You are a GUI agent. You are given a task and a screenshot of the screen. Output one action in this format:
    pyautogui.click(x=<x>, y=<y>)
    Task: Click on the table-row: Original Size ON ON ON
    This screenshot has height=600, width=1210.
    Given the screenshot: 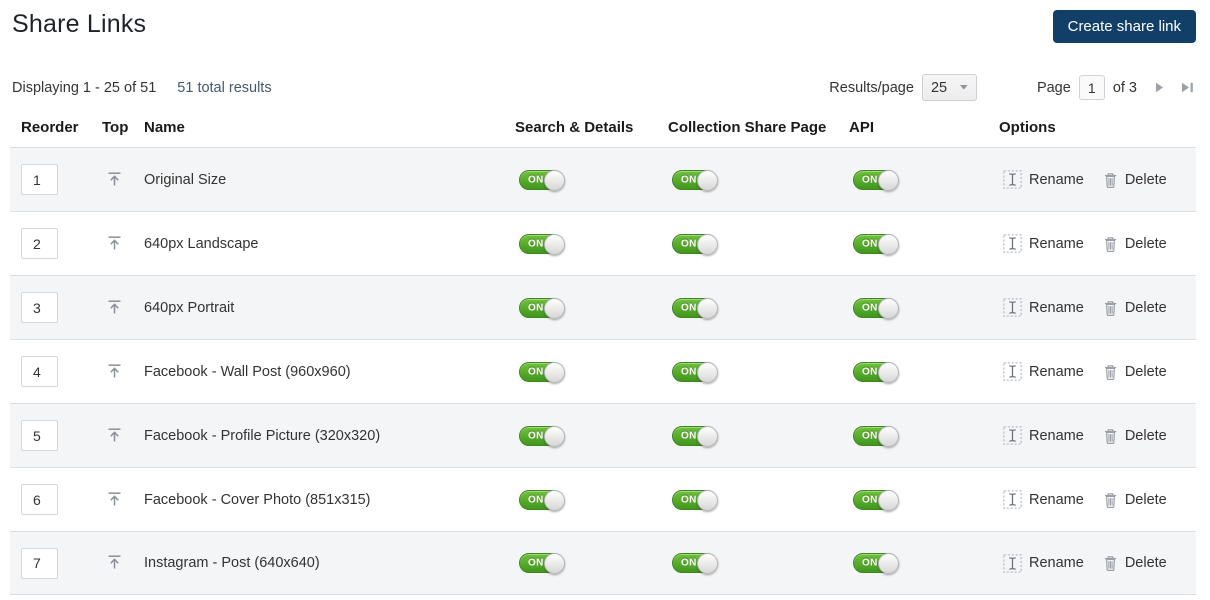 What is the action you would take?
    pyautogui.click(x=603, y=179)
    